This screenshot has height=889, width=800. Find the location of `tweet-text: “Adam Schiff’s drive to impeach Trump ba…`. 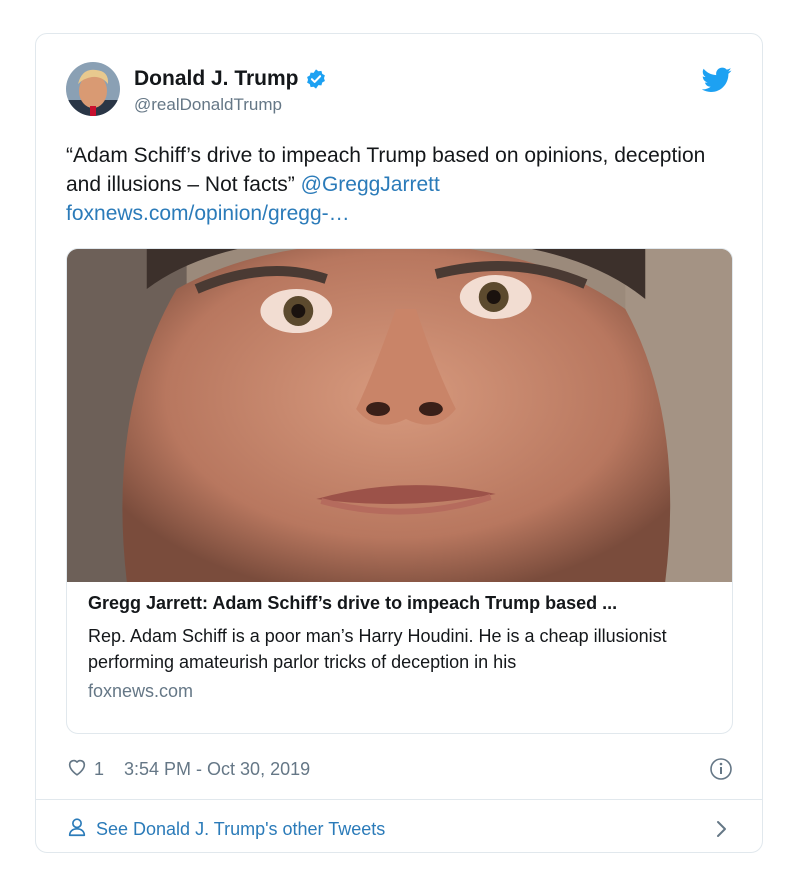

tweet-text: “Adam Schiff’s drive to impeach Trump ba… is located at coordinates (396, 184).